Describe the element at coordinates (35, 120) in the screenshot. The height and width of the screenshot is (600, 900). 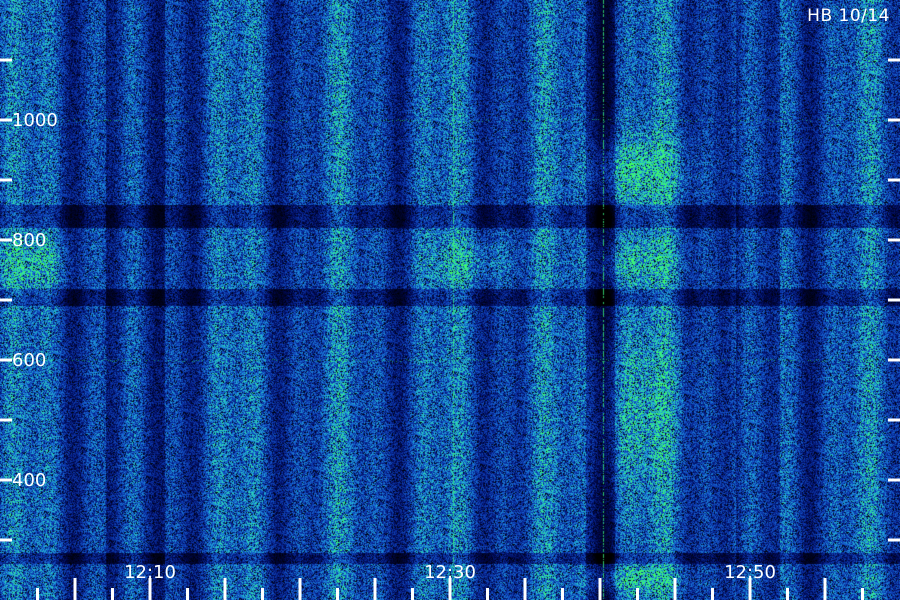
I see `y-tick-label: 1000` at that location.